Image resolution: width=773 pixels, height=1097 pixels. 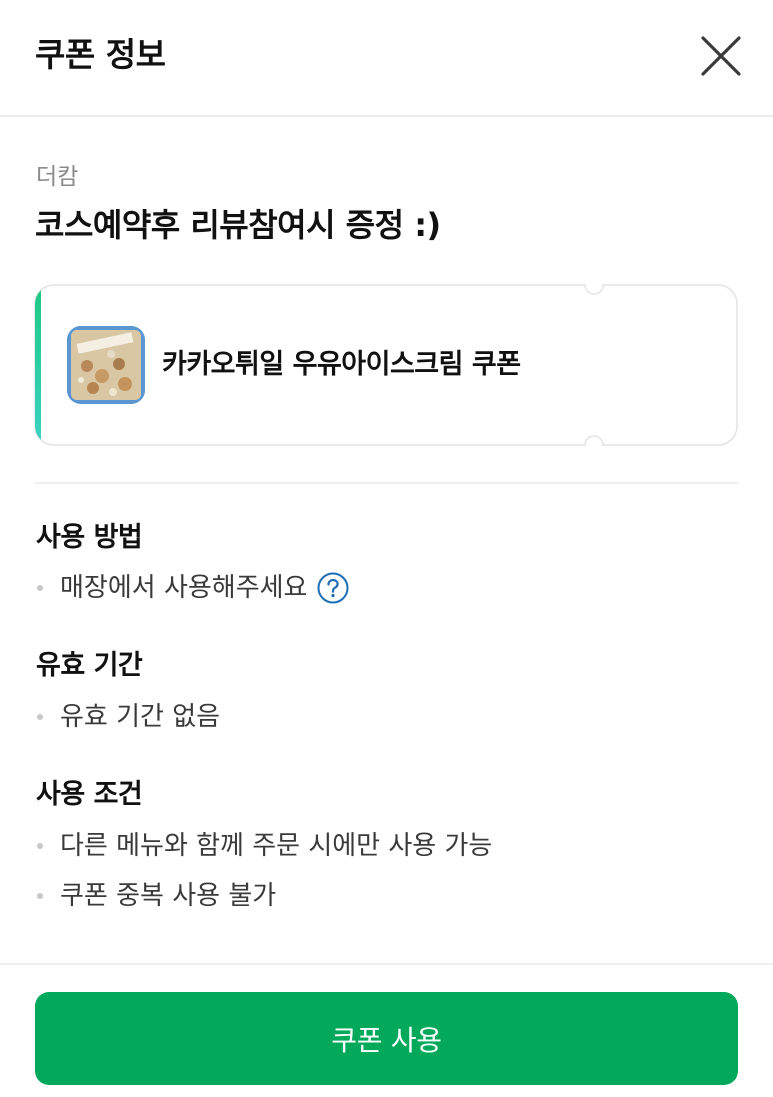 I want to click on use-coupon-button: 쿠폰 사용, so click(x=386, y=1038).